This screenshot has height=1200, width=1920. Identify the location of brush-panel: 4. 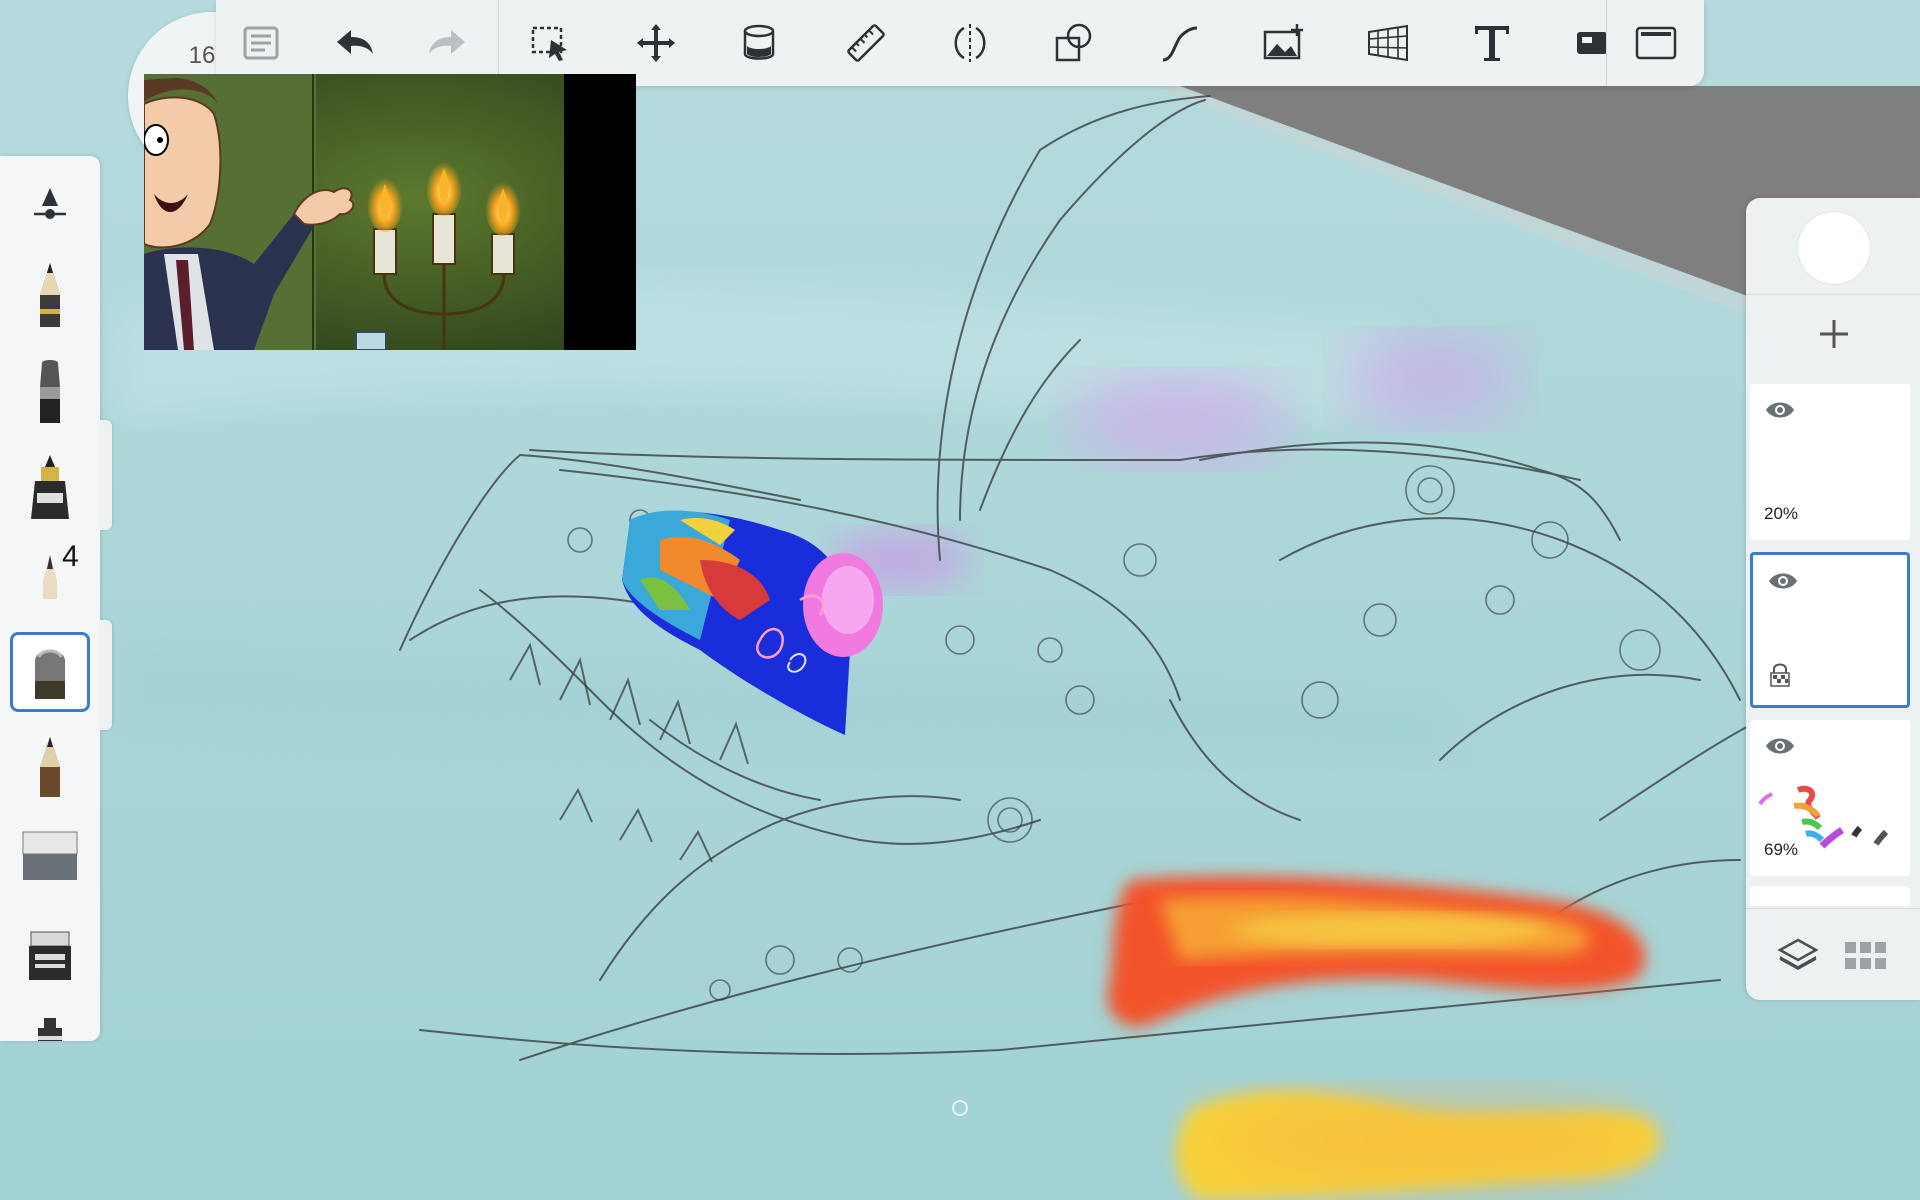
(50, 598).